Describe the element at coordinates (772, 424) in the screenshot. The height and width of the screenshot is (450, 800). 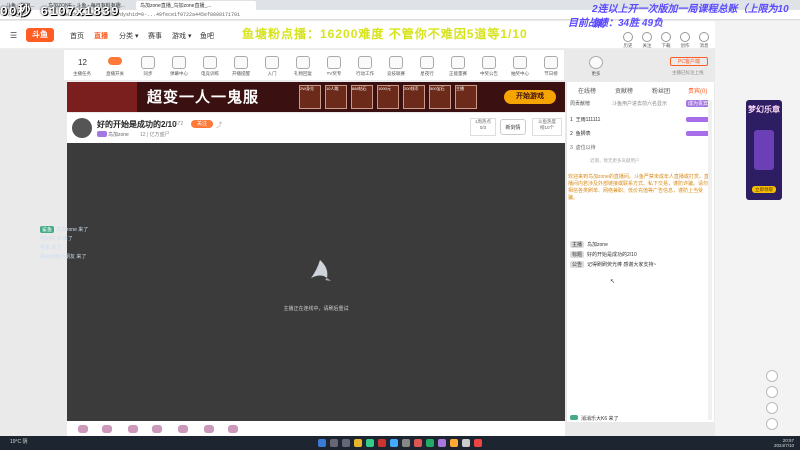
I see `back-top-icon` at that location.